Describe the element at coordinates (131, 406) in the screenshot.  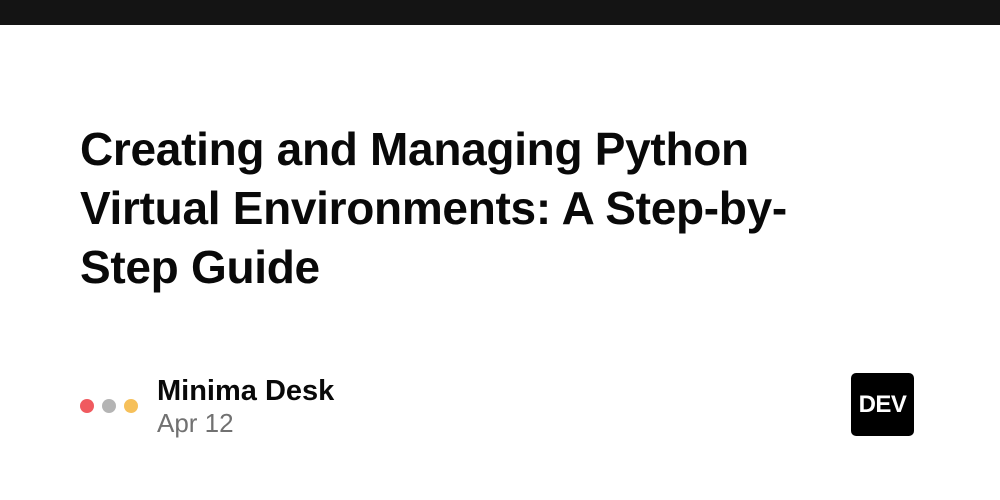
I see `yellow-dot-icon` at that location.